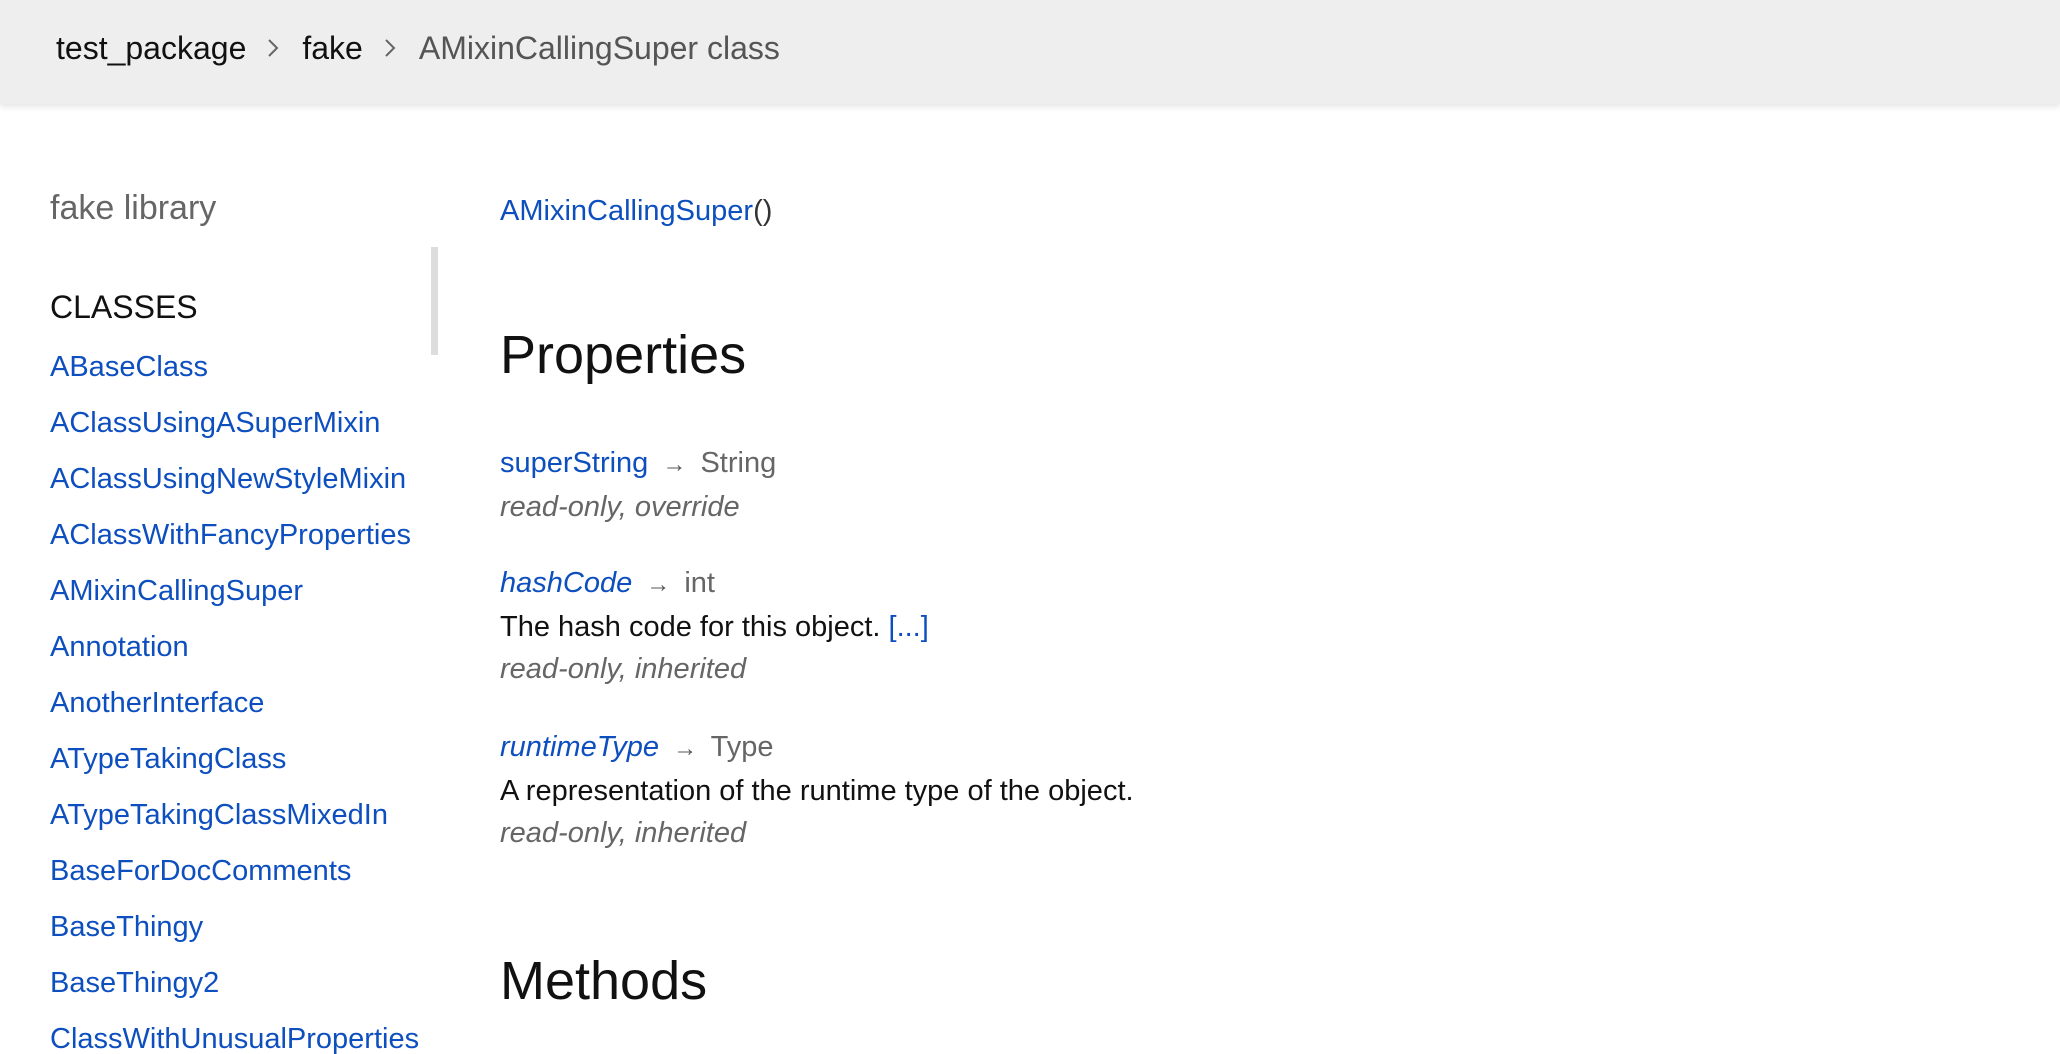  I want to click on sidebar-class-link: ATypeTakingClassMixedIn, so click(219, 815).